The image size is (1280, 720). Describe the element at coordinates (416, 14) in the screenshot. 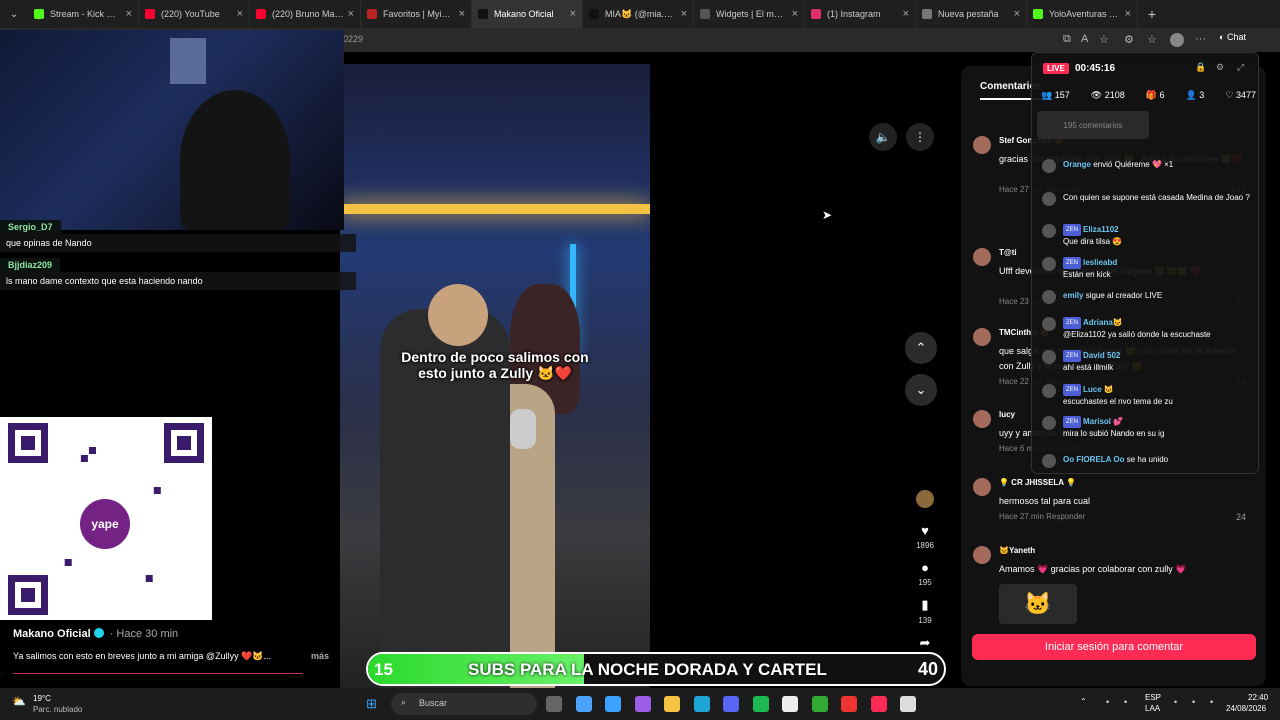

I see `browser-tab: Favoritos | Myinstan ×` at that location.